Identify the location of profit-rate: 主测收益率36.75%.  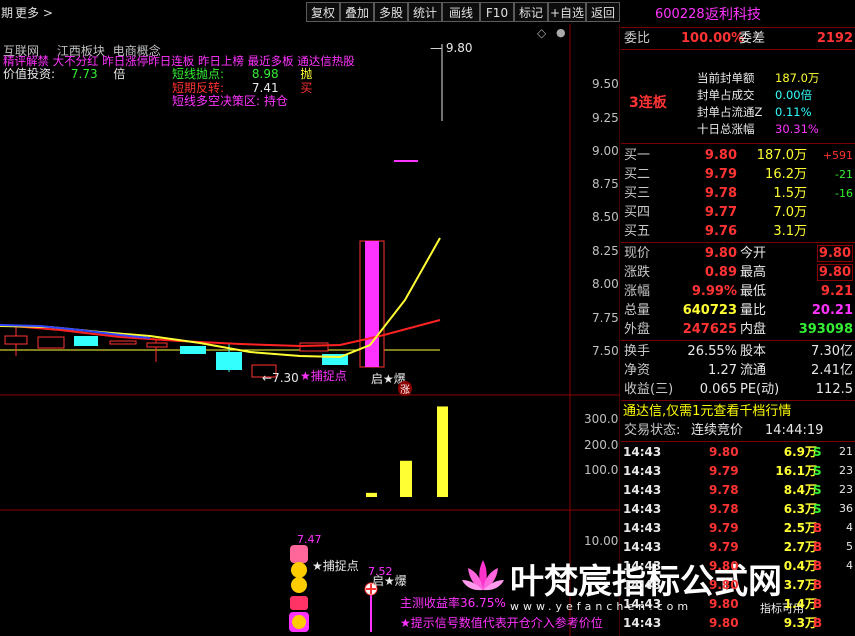
(453, 603).